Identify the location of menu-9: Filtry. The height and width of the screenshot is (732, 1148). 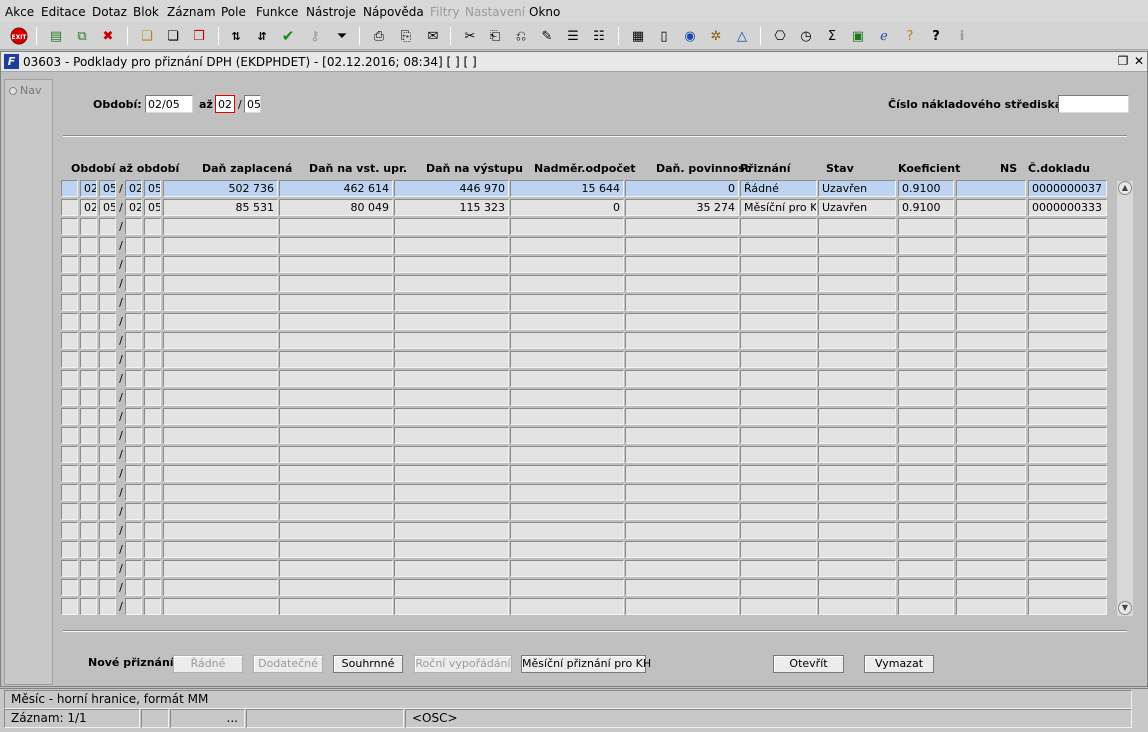
(444, 12).